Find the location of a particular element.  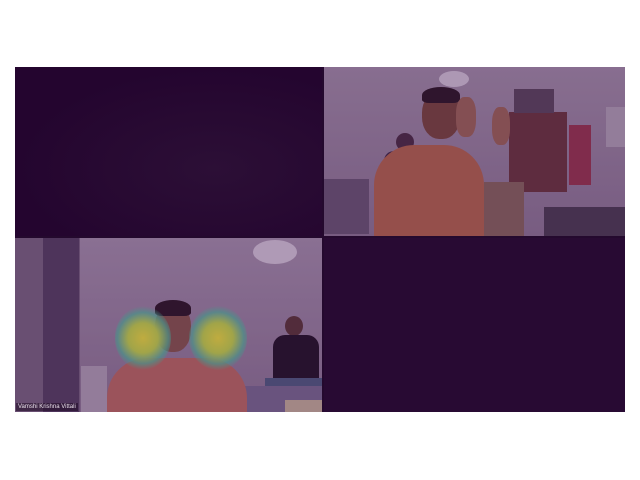

person-hair is located at coordinates (441, 95).